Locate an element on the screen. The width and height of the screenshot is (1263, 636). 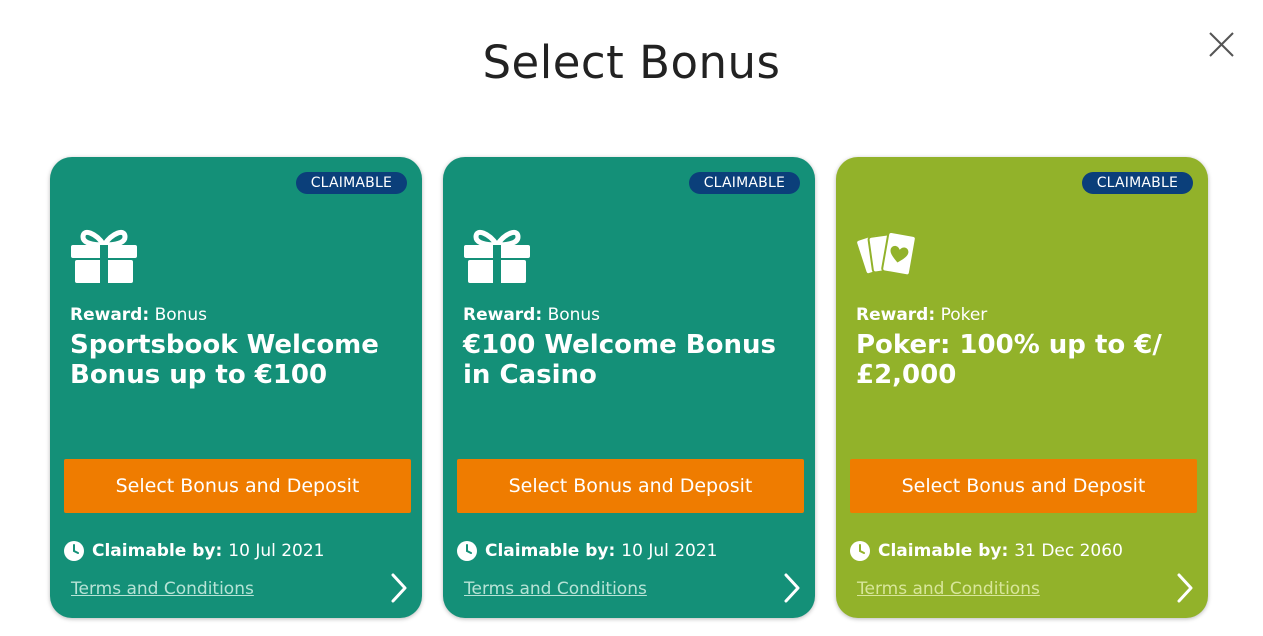
claimable-by: Claimable by: 31 Dec 2060 is located at coordinates (986, 551).